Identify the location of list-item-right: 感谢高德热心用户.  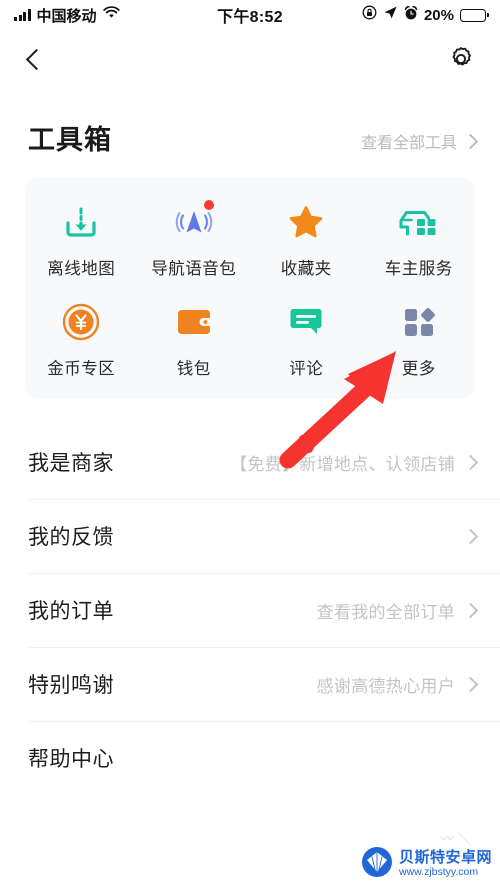
(397, 684).